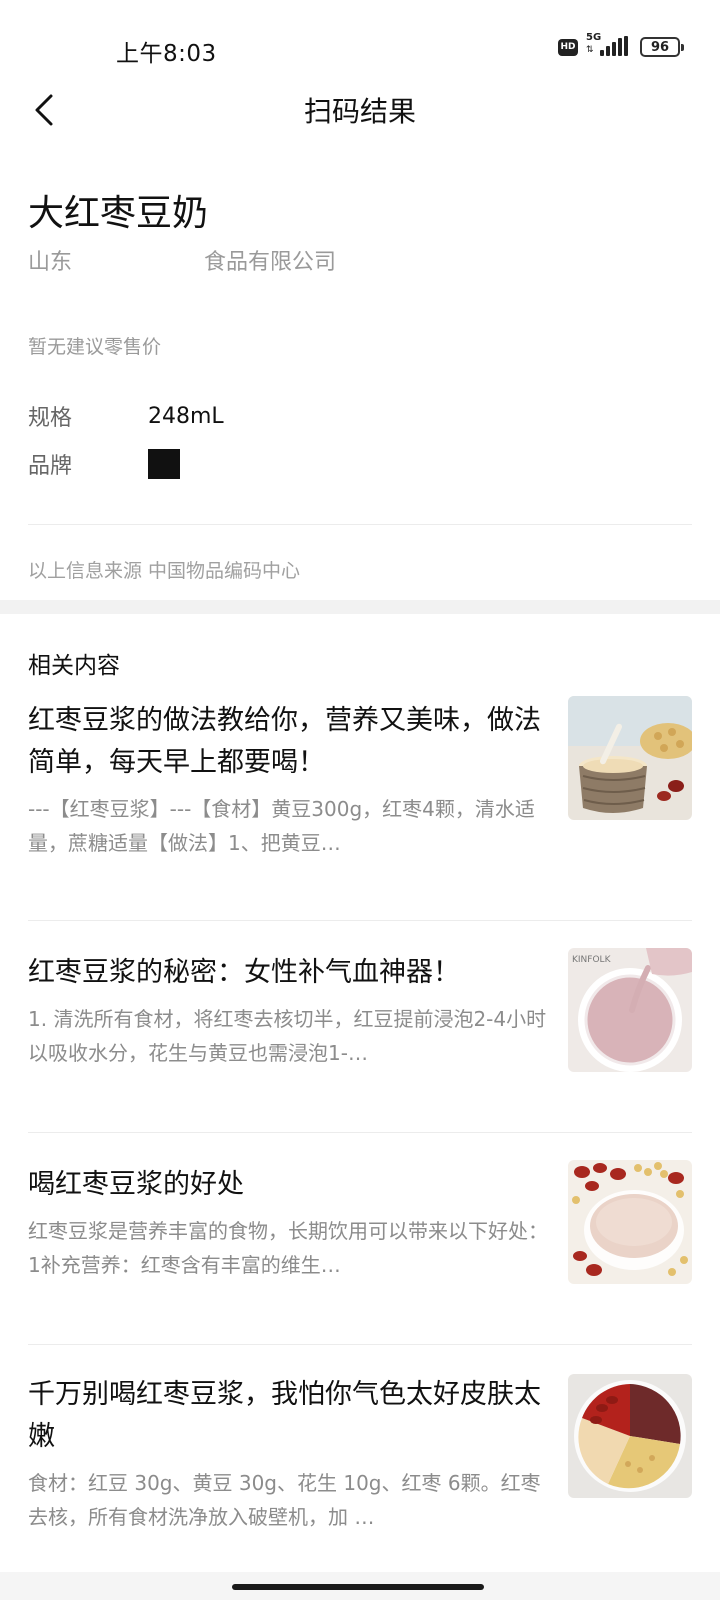 The image size is (720, 1600). I want to click on navigation-bar: 扫码结果, so click(360, 110).